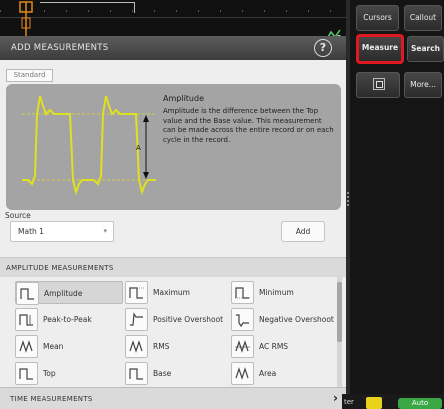  Describe the element at coordinates (136, 346) in the screenshot. I see `rms-icon` at that location.